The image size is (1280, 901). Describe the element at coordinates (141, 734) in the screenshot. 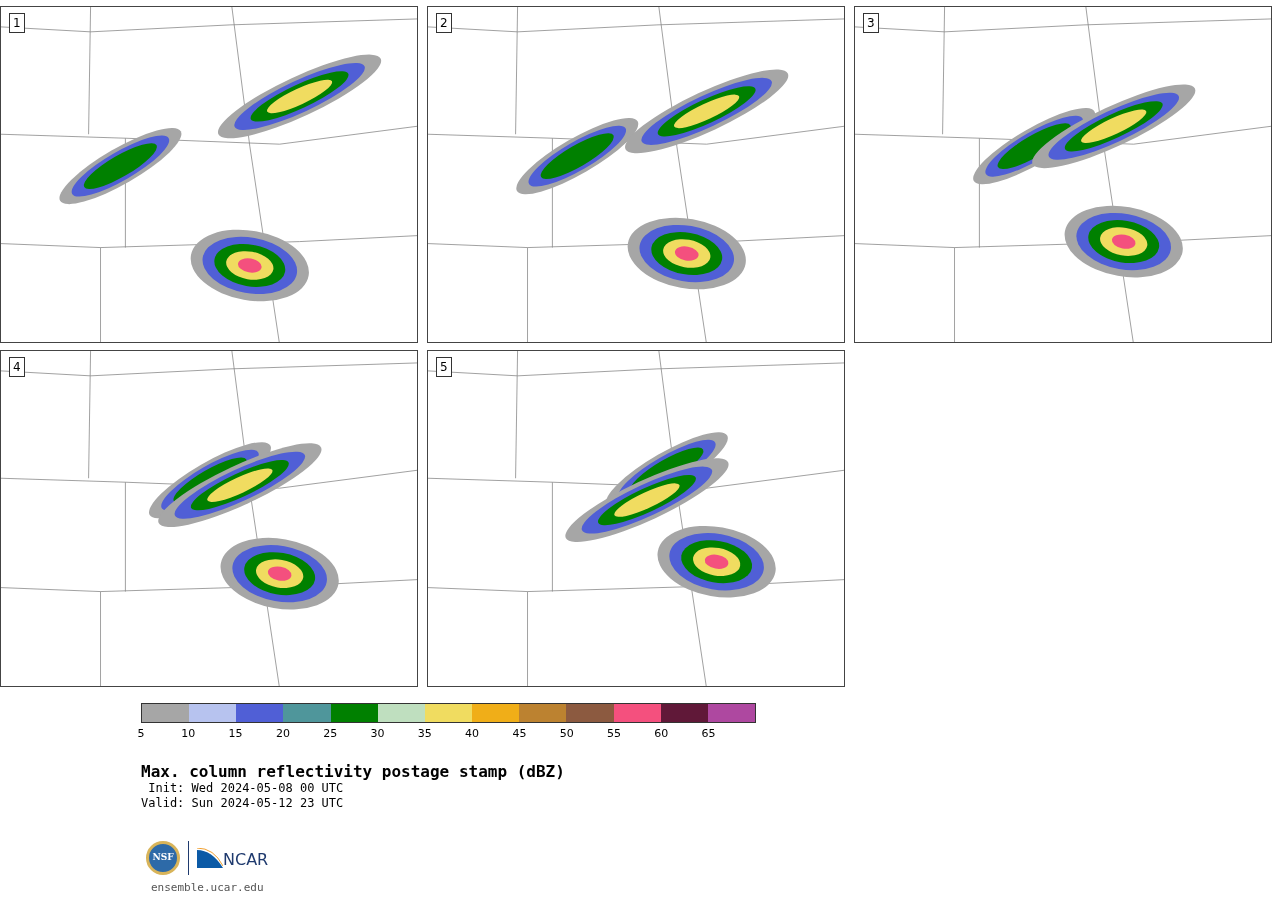

I see `scale-tick-label: 5` at that location.